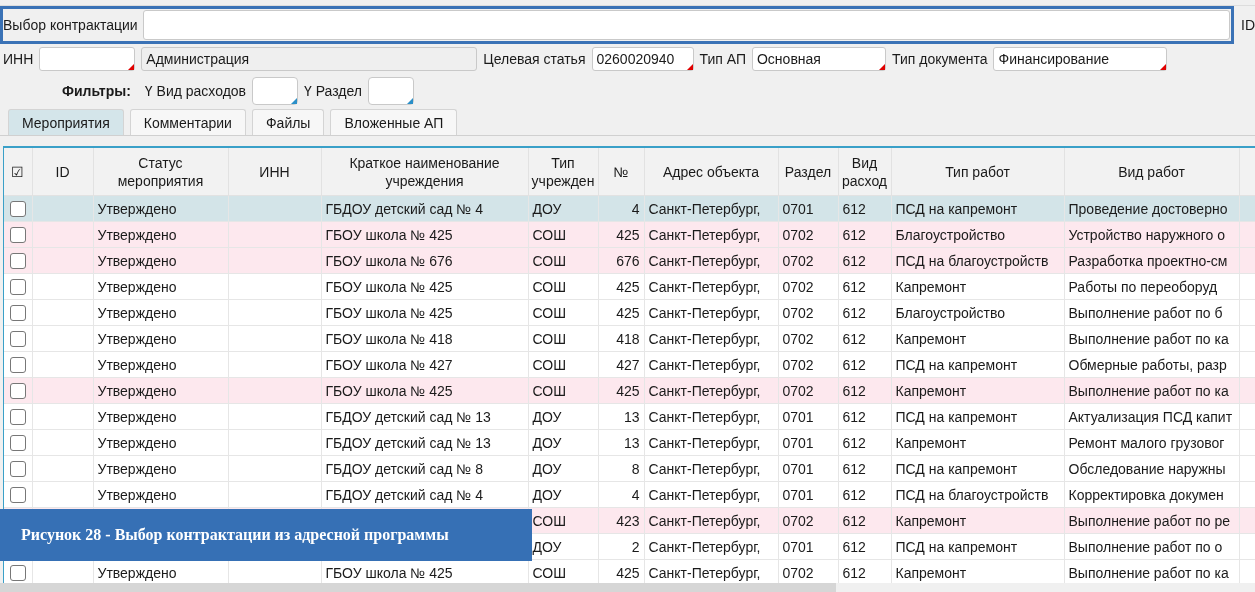 Image resolution: width=1255 pixels, height=592 pixels. What do you see at coordinates (534, 59) in the screenshot?
I see `field-label: Целевая статья` at bounding box center [534, 59].